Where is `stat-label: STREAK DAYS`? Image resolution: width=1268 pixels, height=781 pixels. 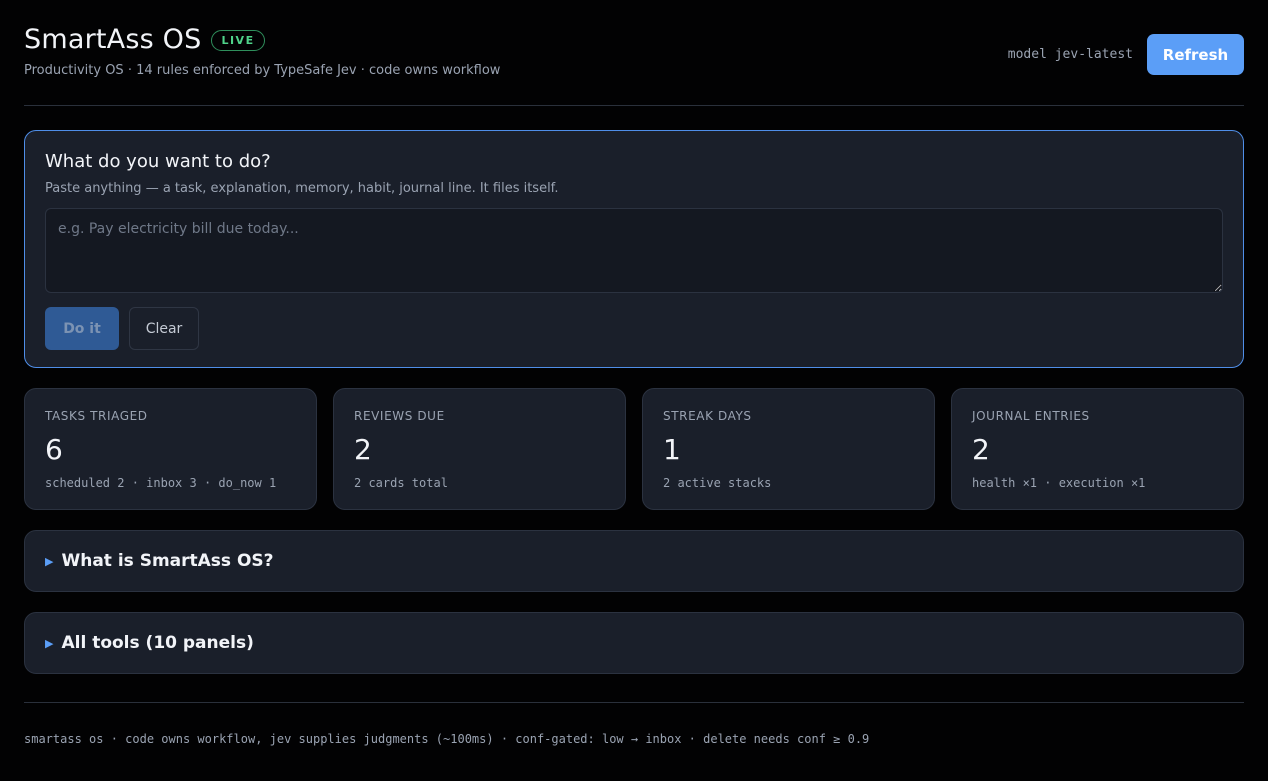 stat-label: STREAK DAYS is located at coordinates (707, 416).